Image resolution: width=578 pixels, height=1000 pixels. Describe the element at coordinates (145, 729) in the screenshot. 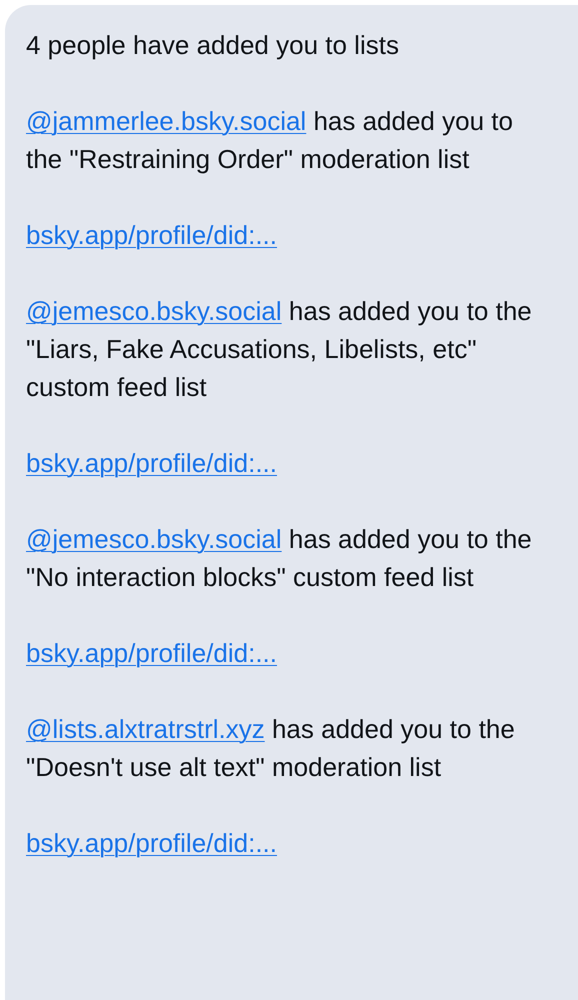

I see `profile-handle-link: @lists.alxtratrstrl.xyz` at that location.